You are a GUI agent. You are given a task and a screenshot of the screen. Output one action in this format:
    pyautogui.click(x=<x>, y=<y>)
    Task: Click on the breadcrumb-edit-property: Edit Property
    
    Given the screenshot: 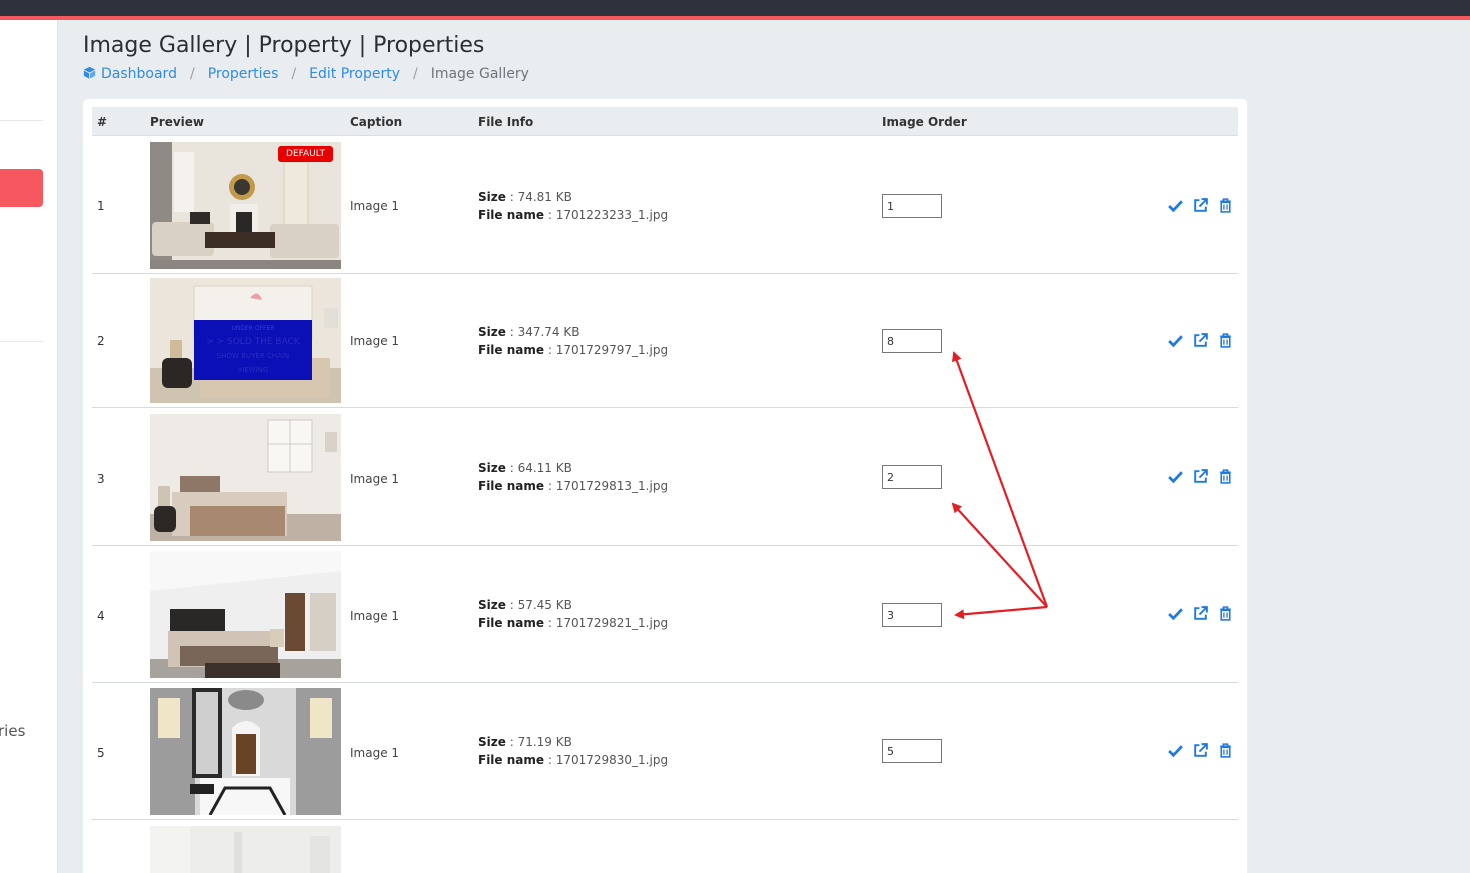 What is the action you would take?
    pyautogui.click(x=354, y=74)
    